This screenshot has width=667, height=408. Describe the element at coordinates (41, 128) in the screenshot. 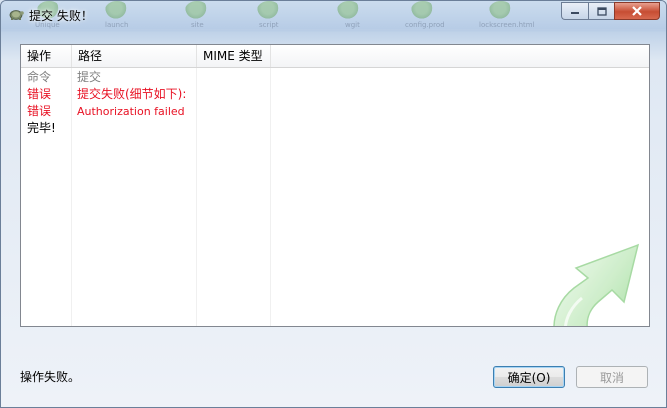

I see `row-operation: 完毕!` at that location.